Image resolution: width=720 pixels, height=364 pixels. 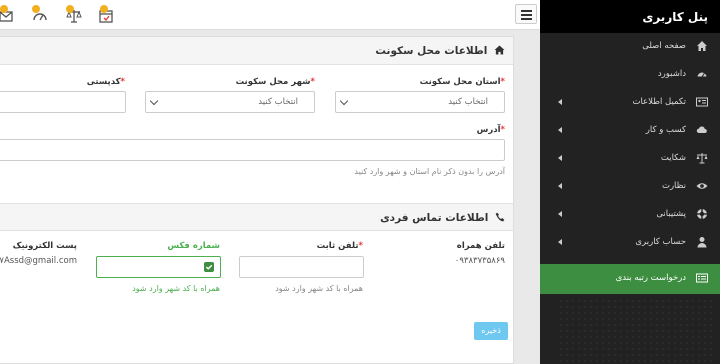 What do you see at coordinates (193, 246) in the screenshot?
I see `fax-label: شماره فکس` at bounding box center [193, 246].